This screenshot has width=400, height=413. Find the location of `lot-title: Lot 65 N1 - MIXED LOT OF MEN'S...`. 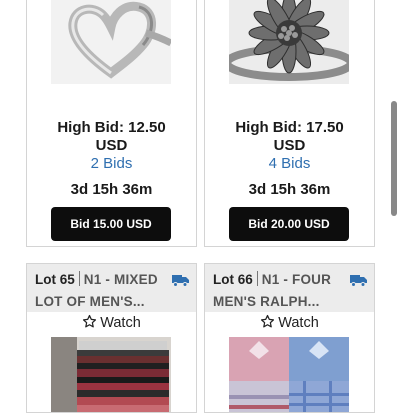

lot-title: Lot 65 N1 - MIXED LOT OF MEN'S... is located at coordinates (111, 288).